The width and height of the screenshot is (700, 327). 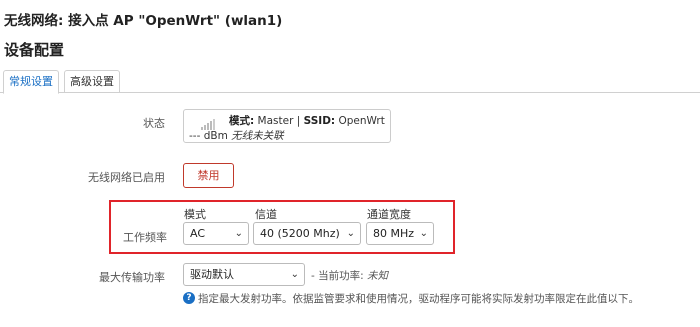 I want to click on mode-value: Master, so click(x=275, y=121).